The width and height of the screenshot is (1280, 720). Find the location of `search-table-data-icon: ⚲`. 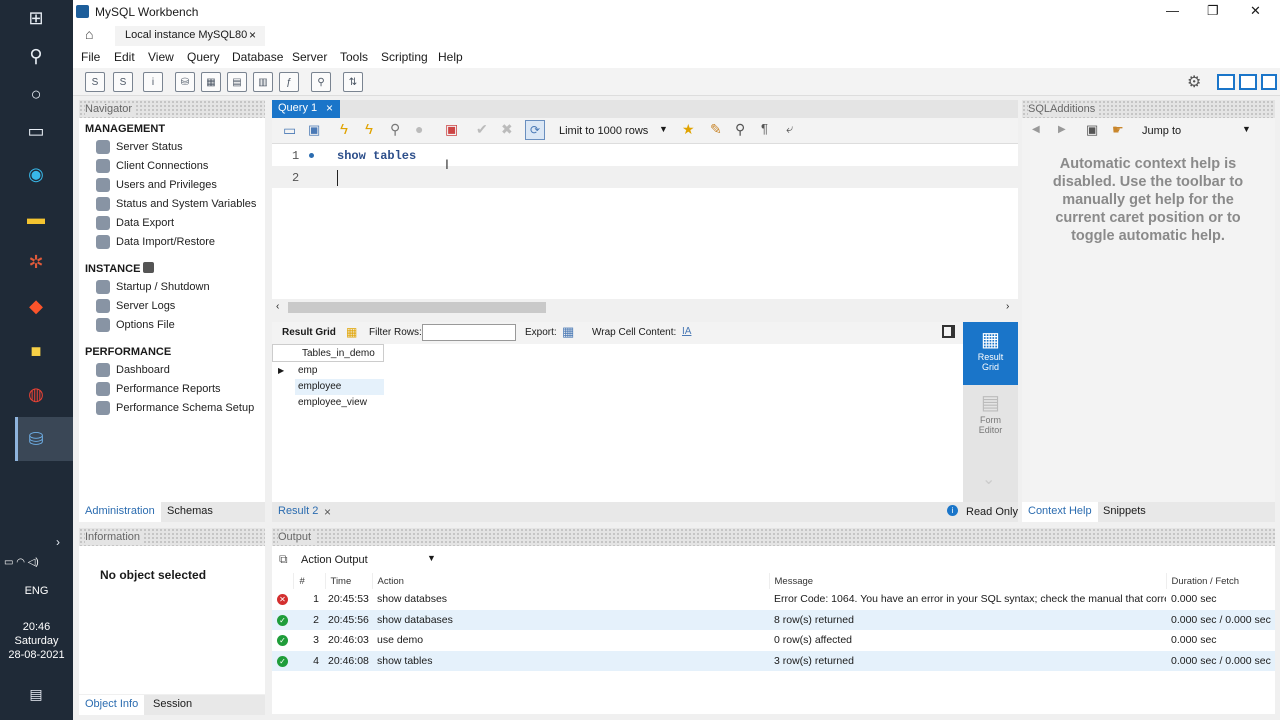

search-table-data-icon: ⚲ is located at coordinates (321, 82).